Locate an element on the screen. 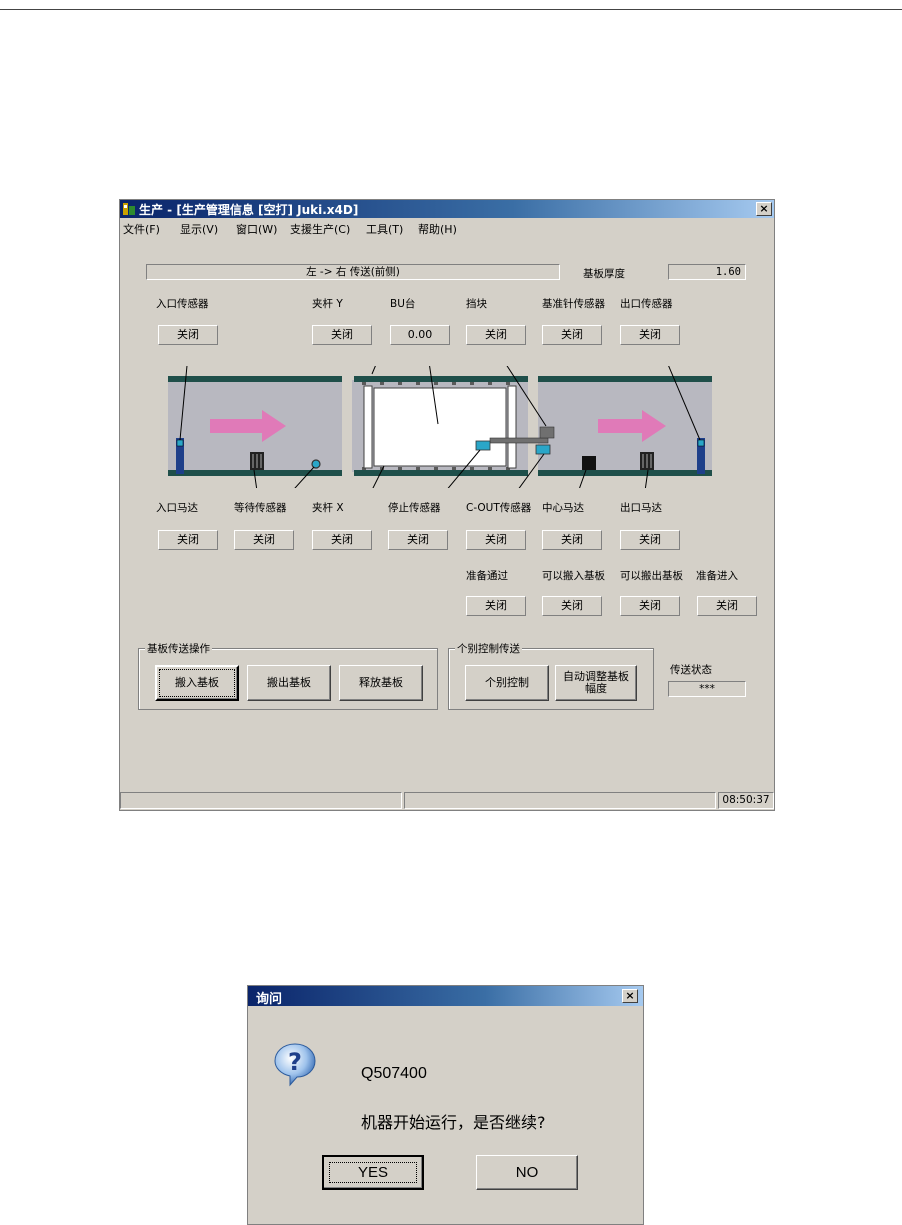 The width and height of the screenshot is (902, 1225). exit-sensor-label: 出口传感器 is located at coordinates (646, 304).